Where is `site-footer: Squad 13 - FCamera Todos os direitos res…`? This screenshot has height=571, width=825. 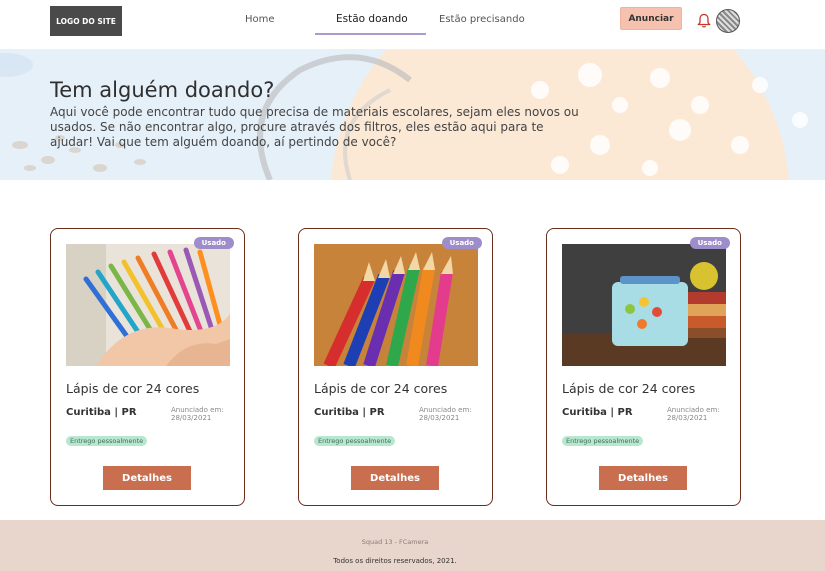
site-footer: Squad 13 - FCamera Todos os direitos res… is located at coordinates (412, 545).